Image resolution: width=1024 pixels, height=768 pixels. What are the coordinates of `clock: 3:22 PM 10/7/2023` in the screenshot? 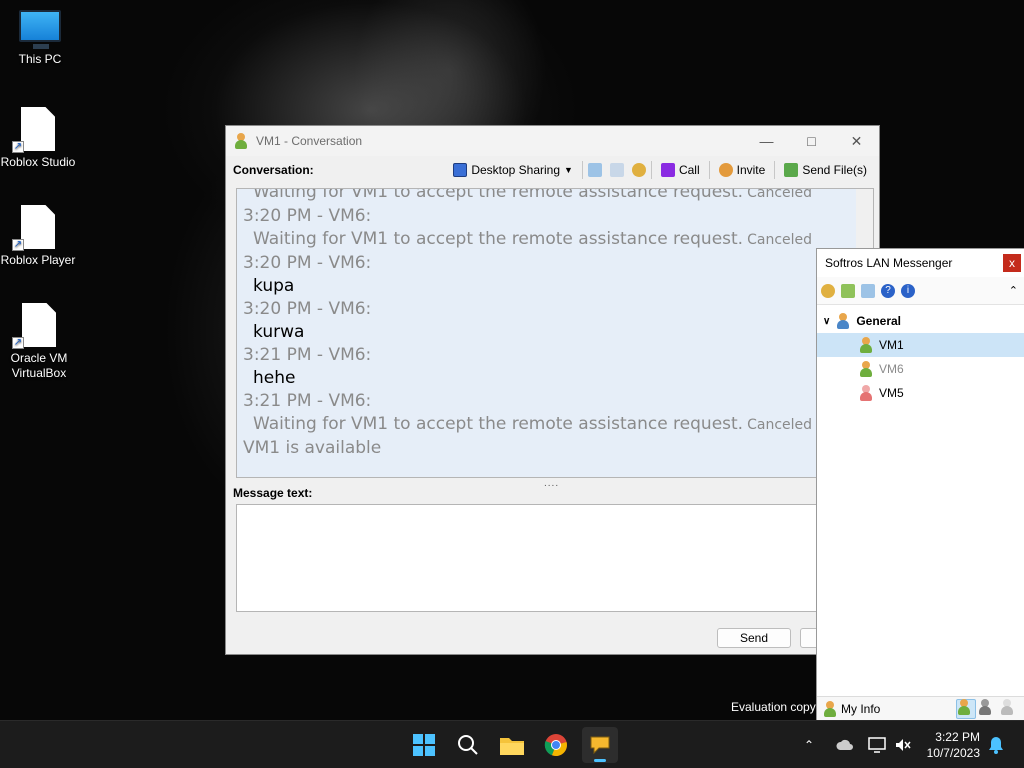 It's located at (953, 745).